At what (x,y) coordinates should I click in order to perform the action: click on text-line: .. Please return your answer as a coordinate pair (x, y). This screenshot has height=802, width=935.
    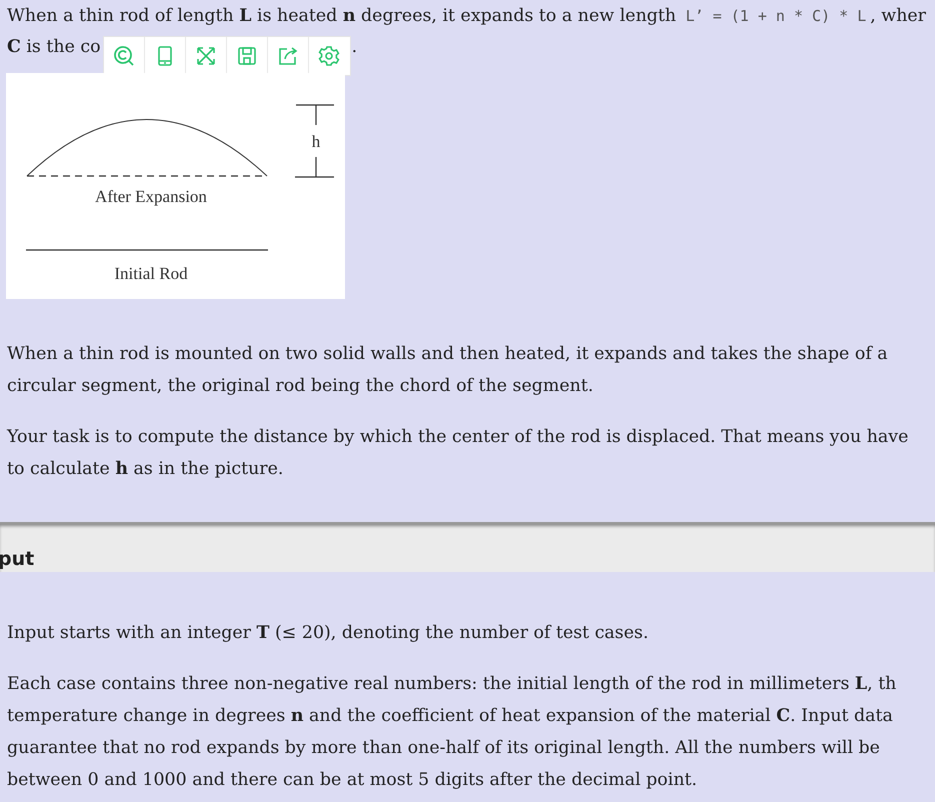
    Looking at the image, I should click on (355, 47).